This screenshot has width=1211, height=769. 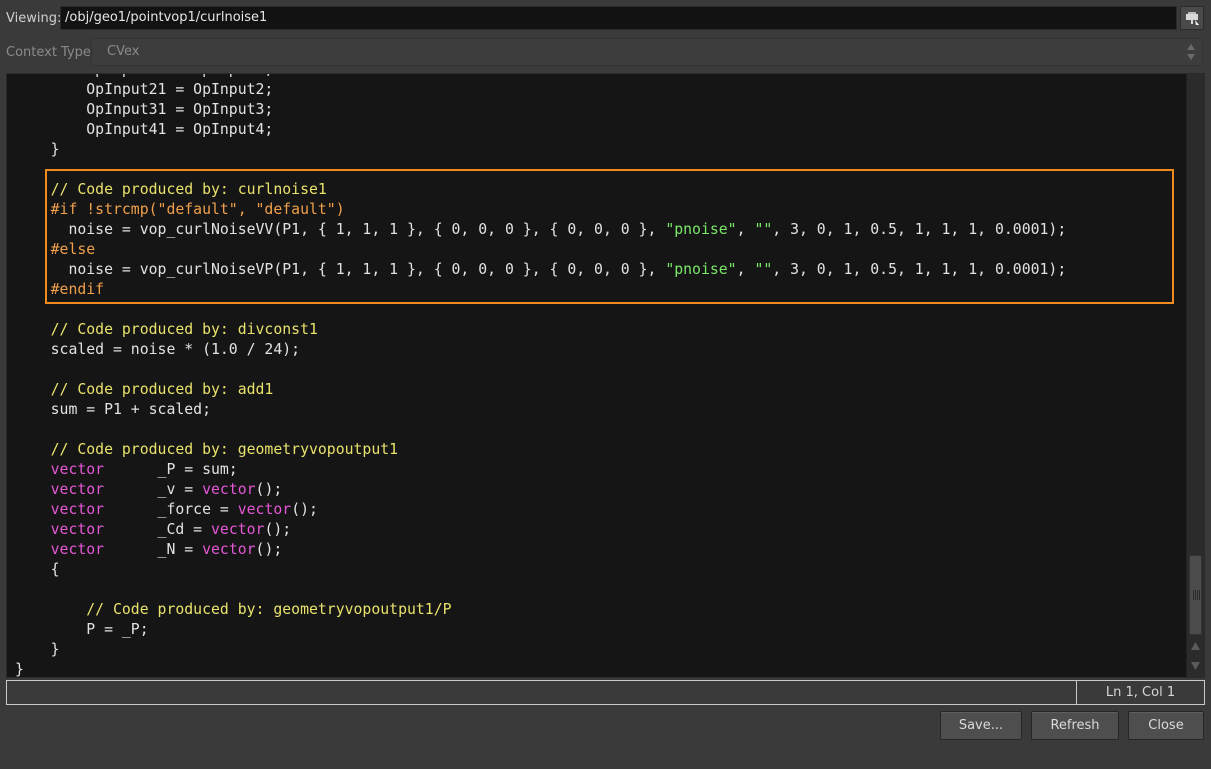 I want to click on status-message, so click(x=541, y=692).